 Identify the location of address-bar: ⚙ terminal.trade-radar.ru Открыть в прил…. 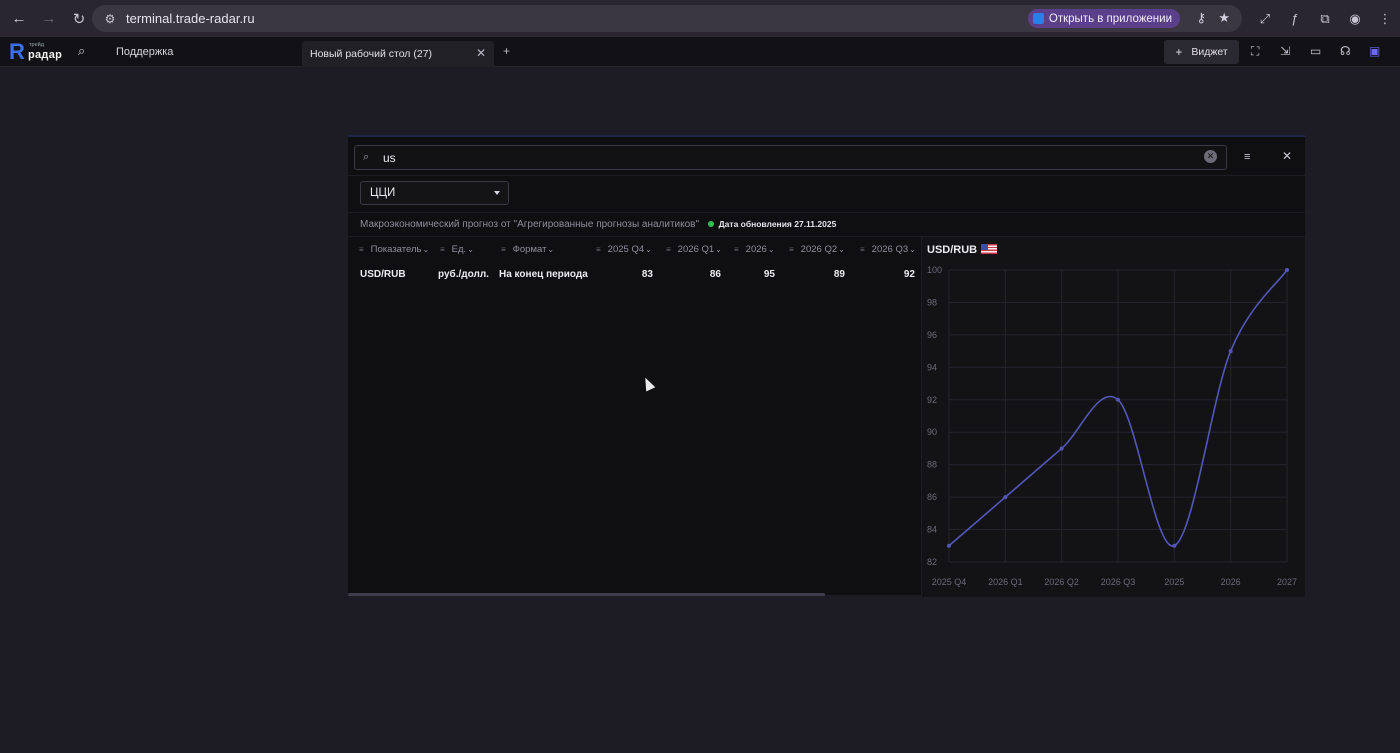
(667, 18).